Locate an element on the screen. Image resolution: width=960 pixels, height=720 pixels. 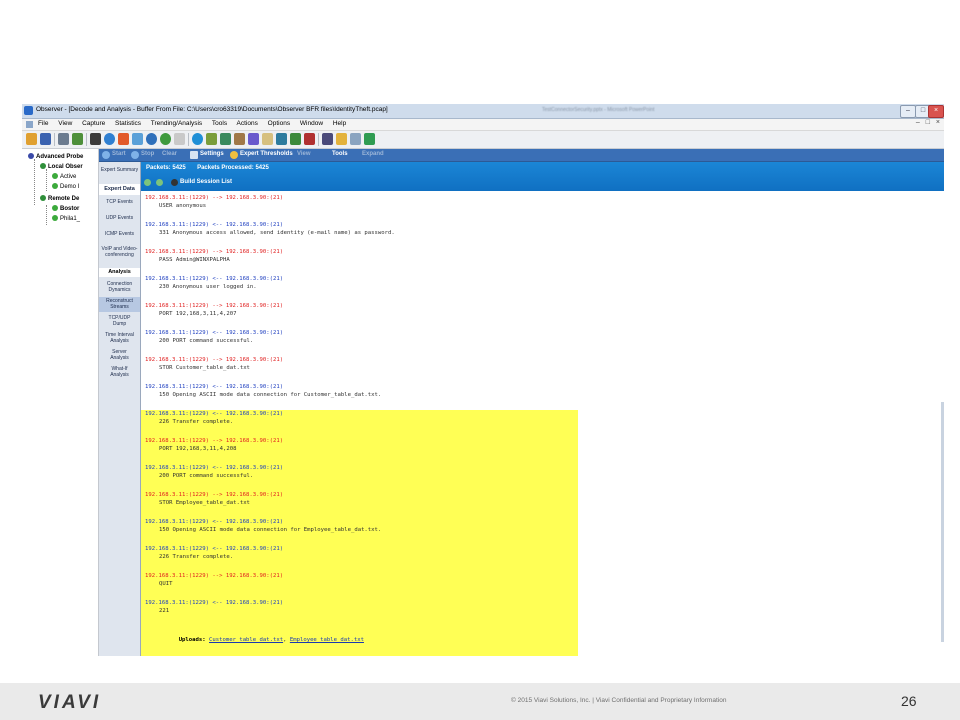
chart-icon is located at coordinates (137, 139).